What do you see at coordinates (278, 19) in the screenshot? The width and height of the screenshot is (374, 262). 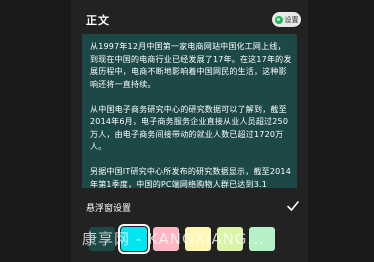 I see `settings-icon` at bounding box center [278, 19].